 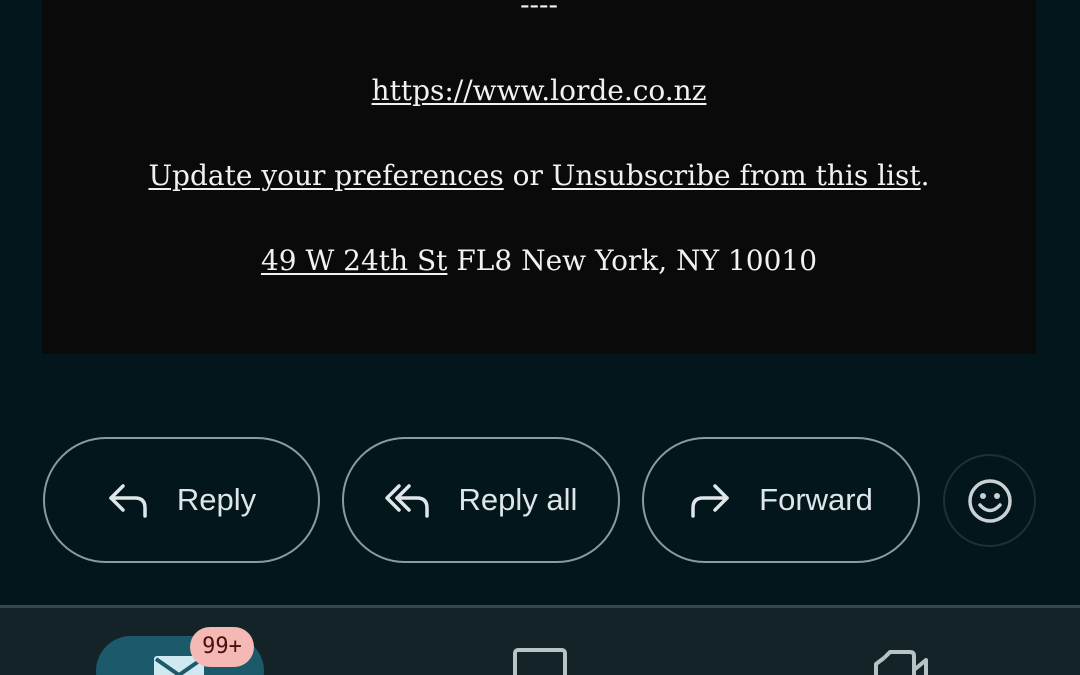 I want to click on address-line: 49 W 24th St FL8 New York, NY 10010, so click(x=539, y=261).